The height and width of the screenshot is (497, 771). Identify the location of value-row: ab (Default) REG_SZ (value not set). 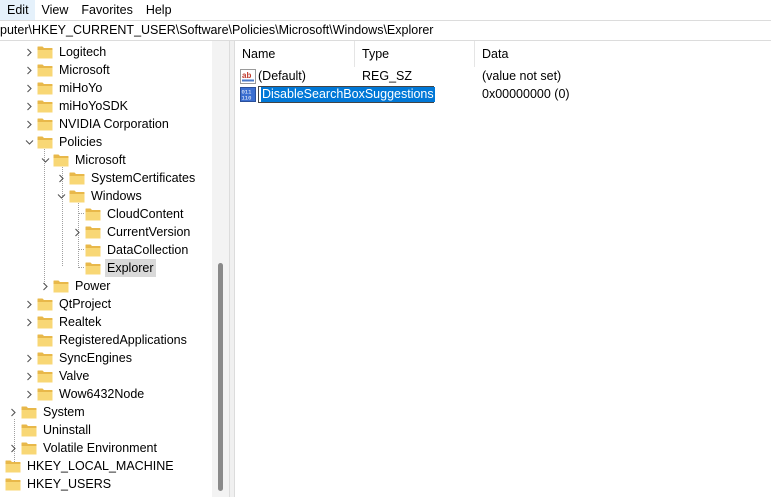
(503, 76).